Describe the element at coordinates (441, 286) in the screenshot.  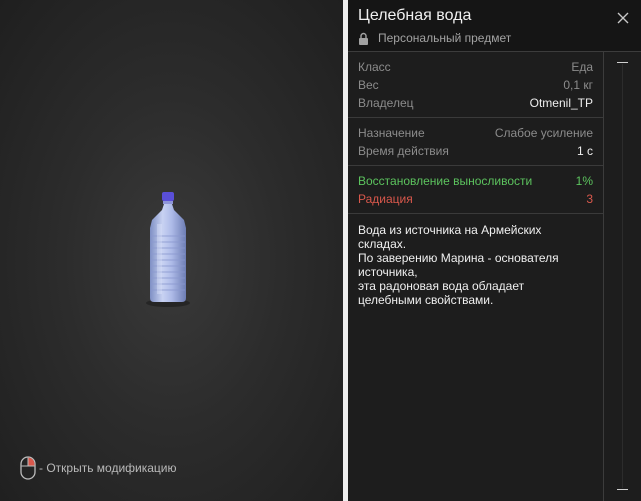
I see `description-line: эта радоновая вода обладает` at that location.